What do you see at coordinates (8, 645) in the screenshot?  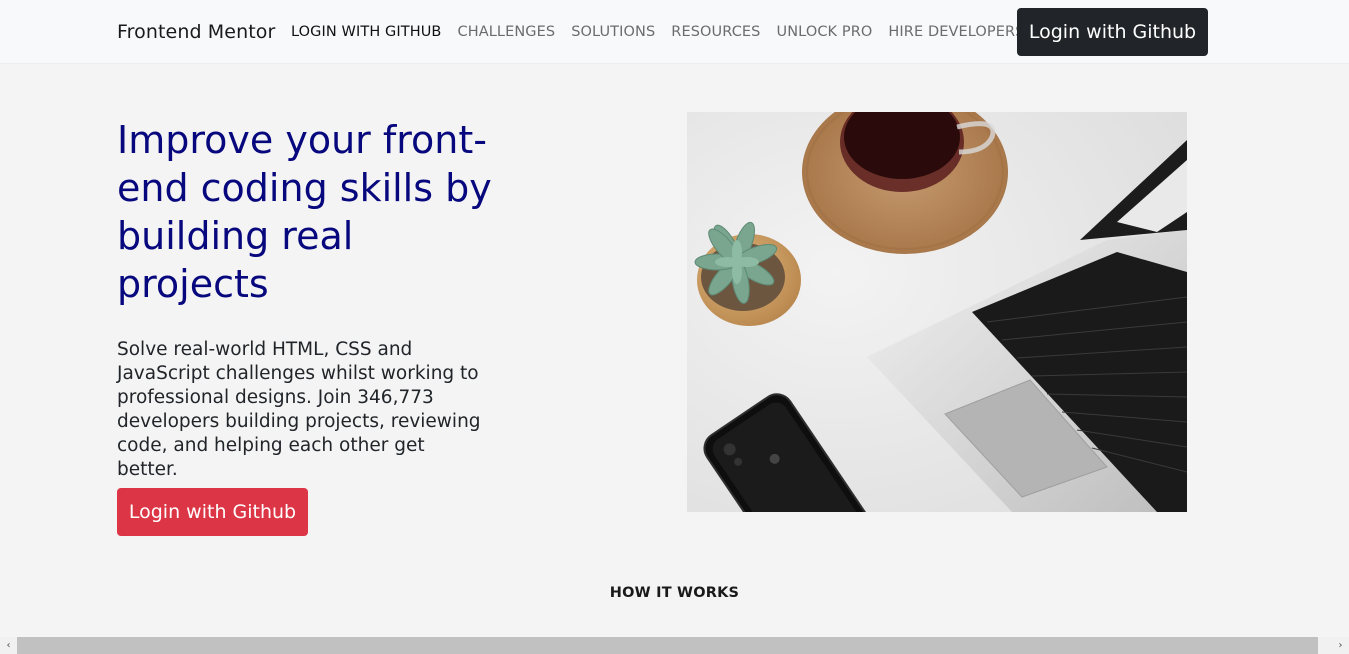 I see `scroll-left-icon: ‹` at bounding box center [8, 645].